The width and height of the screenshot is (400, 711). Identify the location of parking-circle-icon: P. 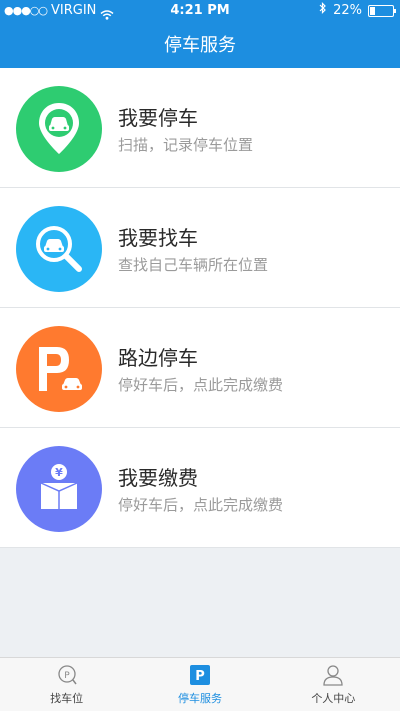
(67, 675).